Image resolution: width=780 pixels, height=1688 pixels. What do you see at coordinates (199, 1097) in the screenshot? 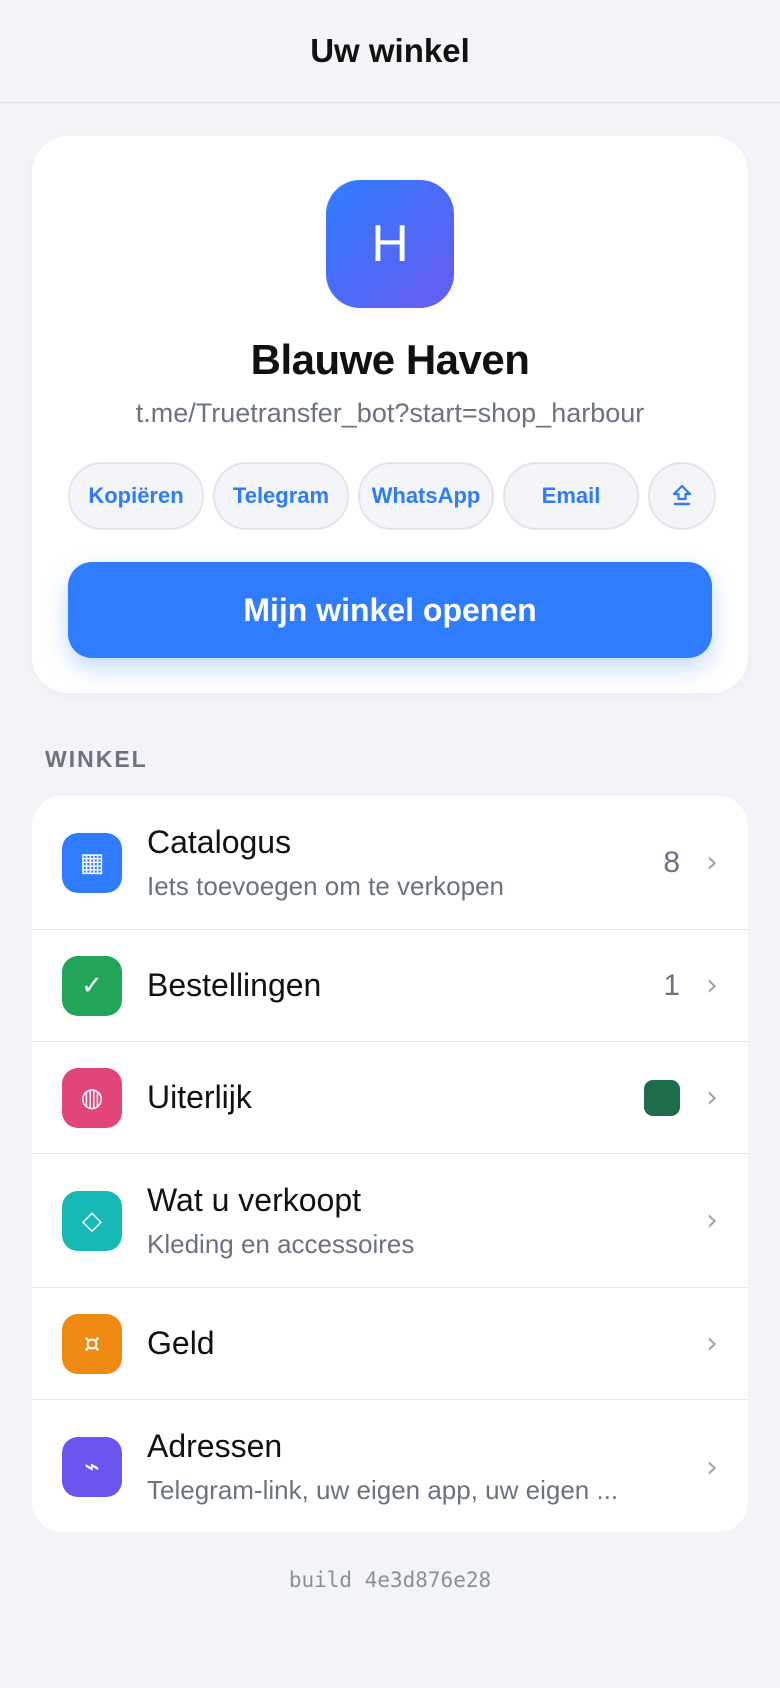
I see `list-item-title: Uiterlijk` at bounding box center [199, 1097].